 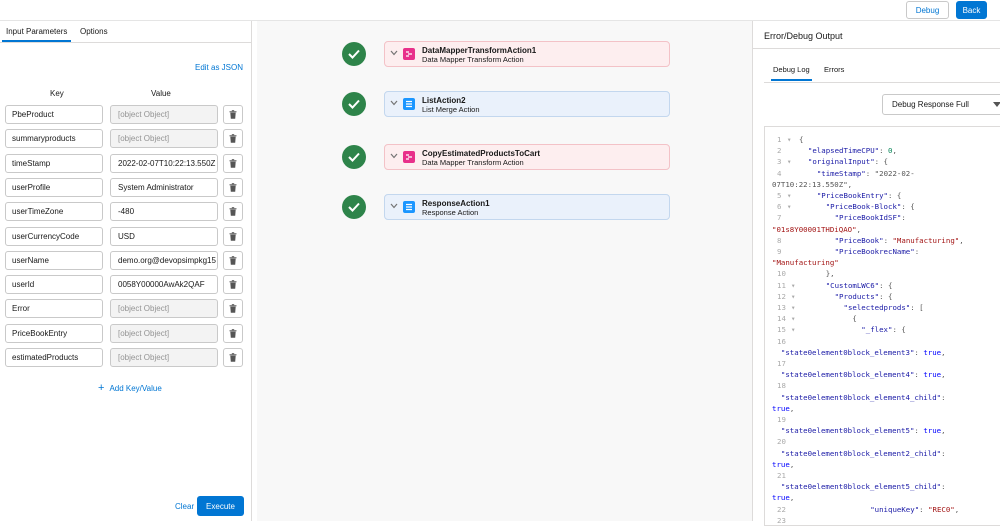 What do you see at coordinates (54, 236) in the screenshot?
I see `param-key-input: userCurrencyCode` at bounding box center [54, 236].